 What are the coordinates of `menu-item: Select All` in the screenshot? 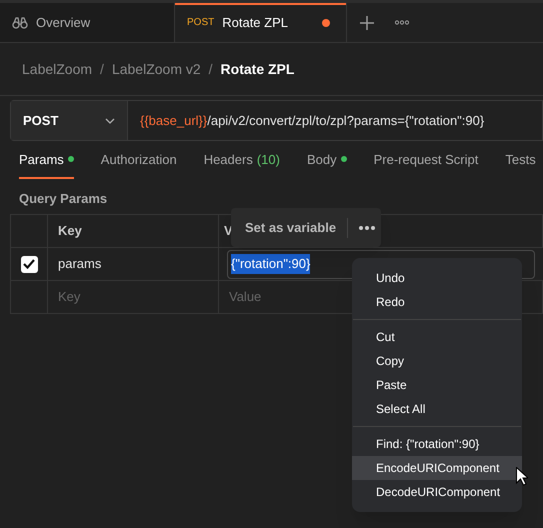 It's located at (437, 409).